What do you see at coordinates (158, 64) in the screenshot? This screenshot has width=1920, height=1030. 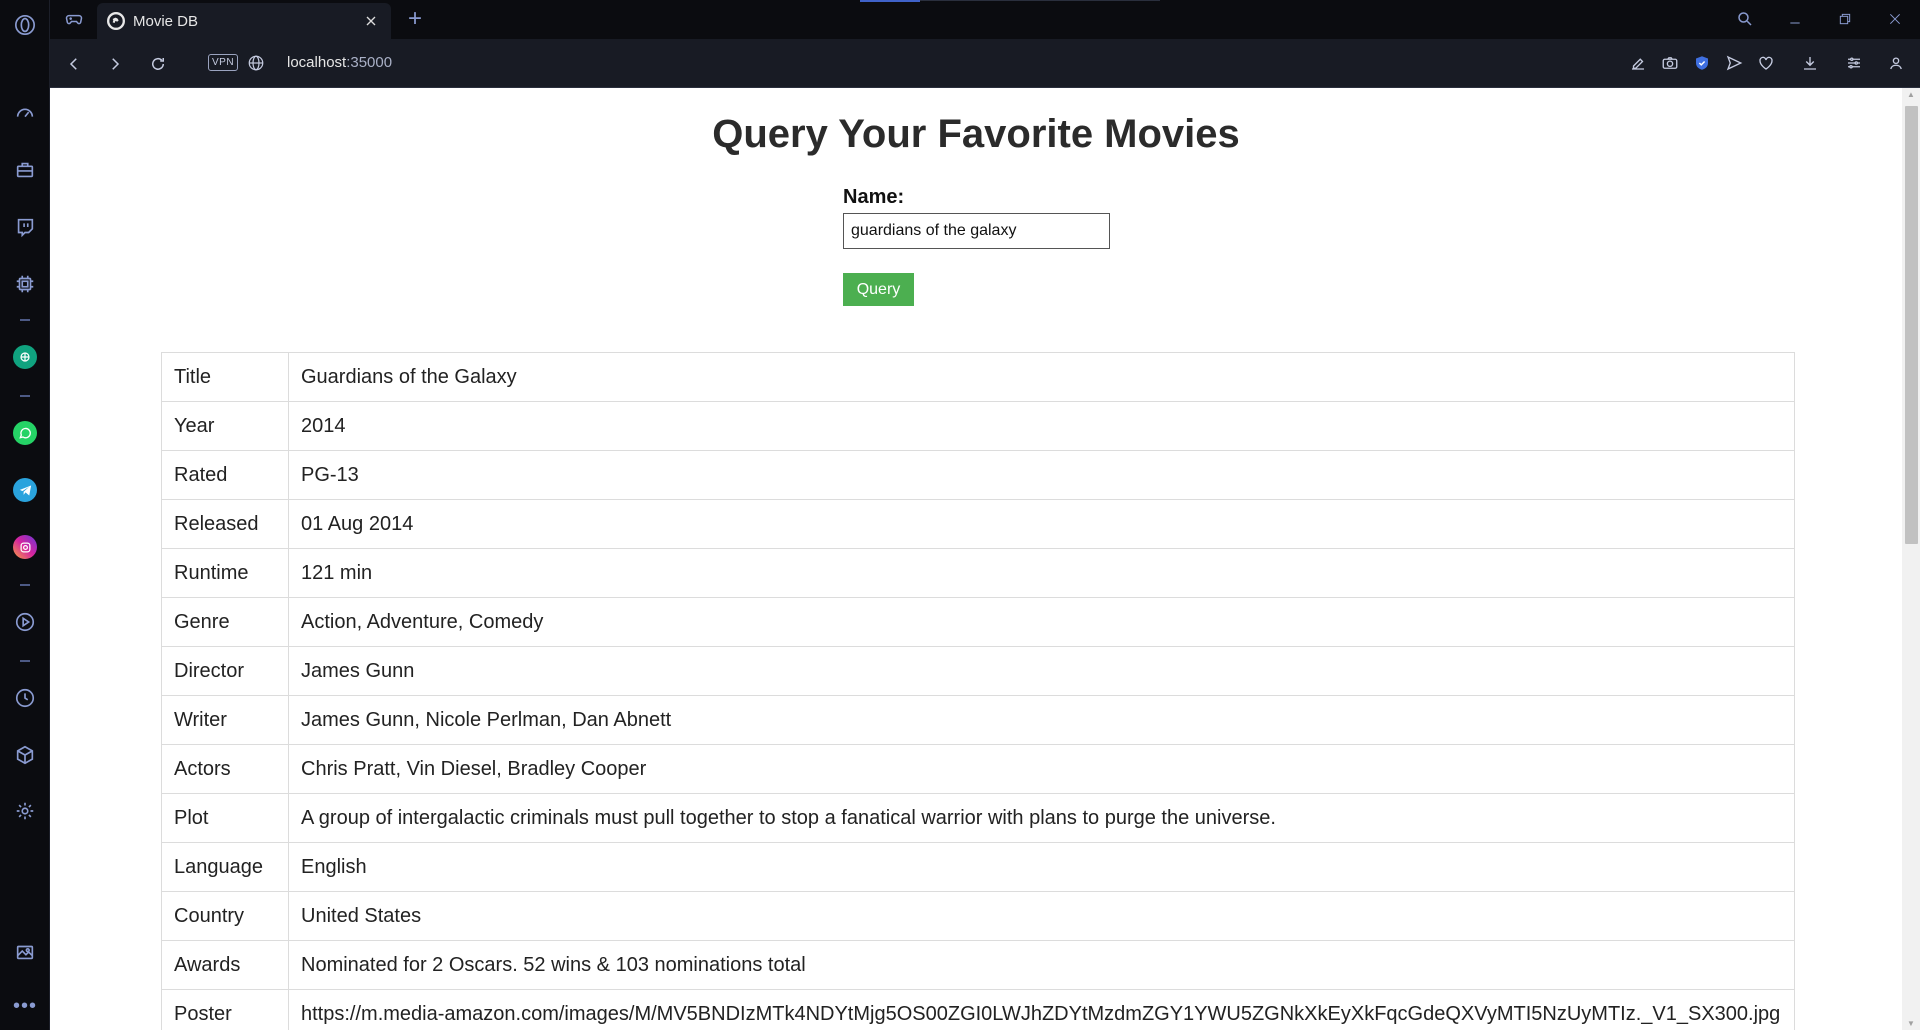 I see `reload-icon` at bounding box center [158, 64].